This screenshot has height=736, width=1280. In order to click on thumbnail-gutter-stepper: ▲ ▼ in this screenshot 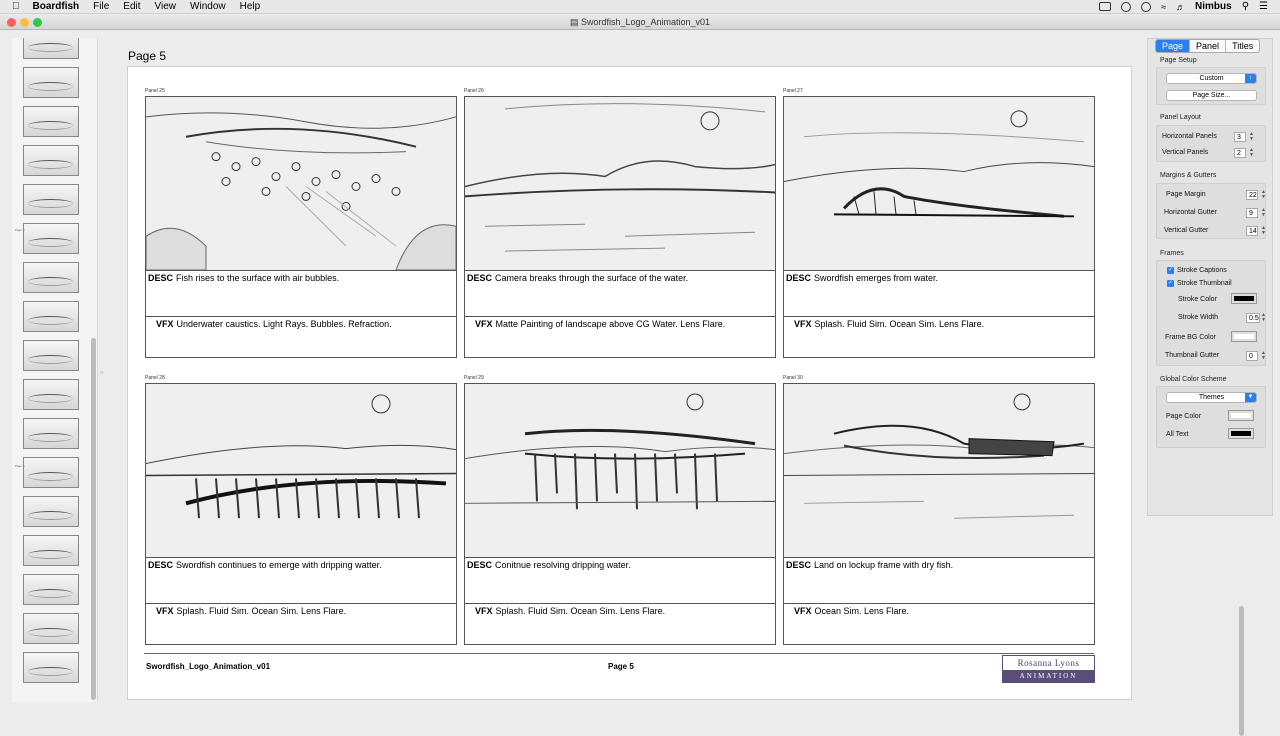, I will do `click(1264, 356)`.